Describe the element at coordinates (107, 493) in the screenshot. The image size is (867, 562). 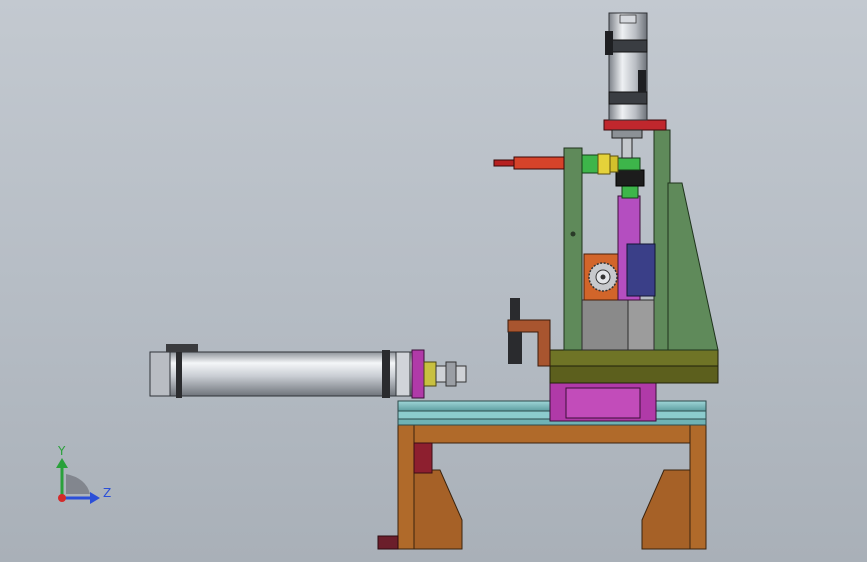
I see `triad-z-label: Z` at that location.